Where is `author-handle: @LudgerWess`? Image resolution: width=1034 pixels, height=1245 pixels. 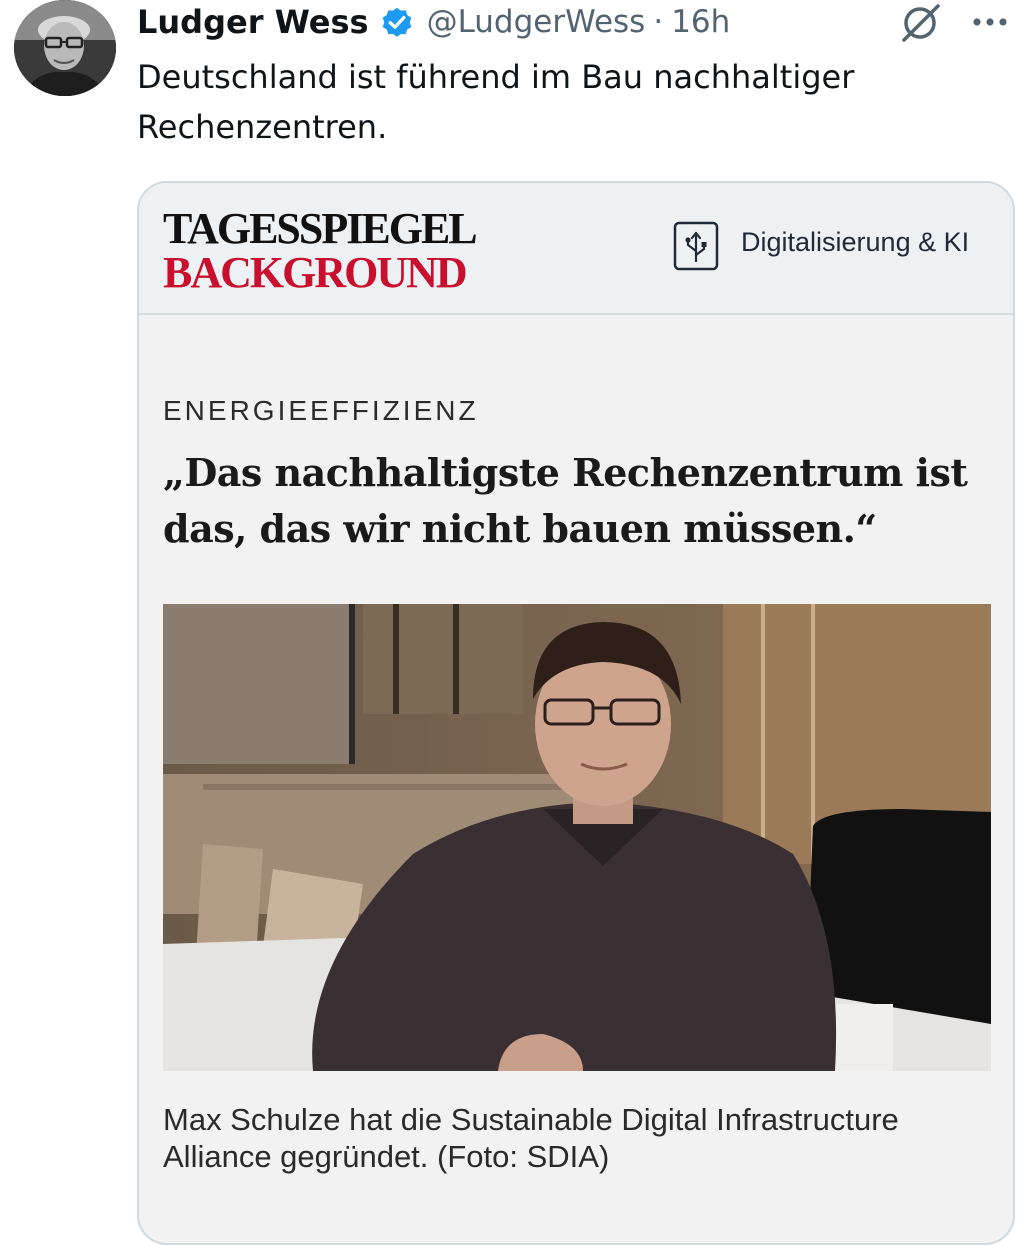 author-handle: @LudgerWess is located at coordinates (536, 22).